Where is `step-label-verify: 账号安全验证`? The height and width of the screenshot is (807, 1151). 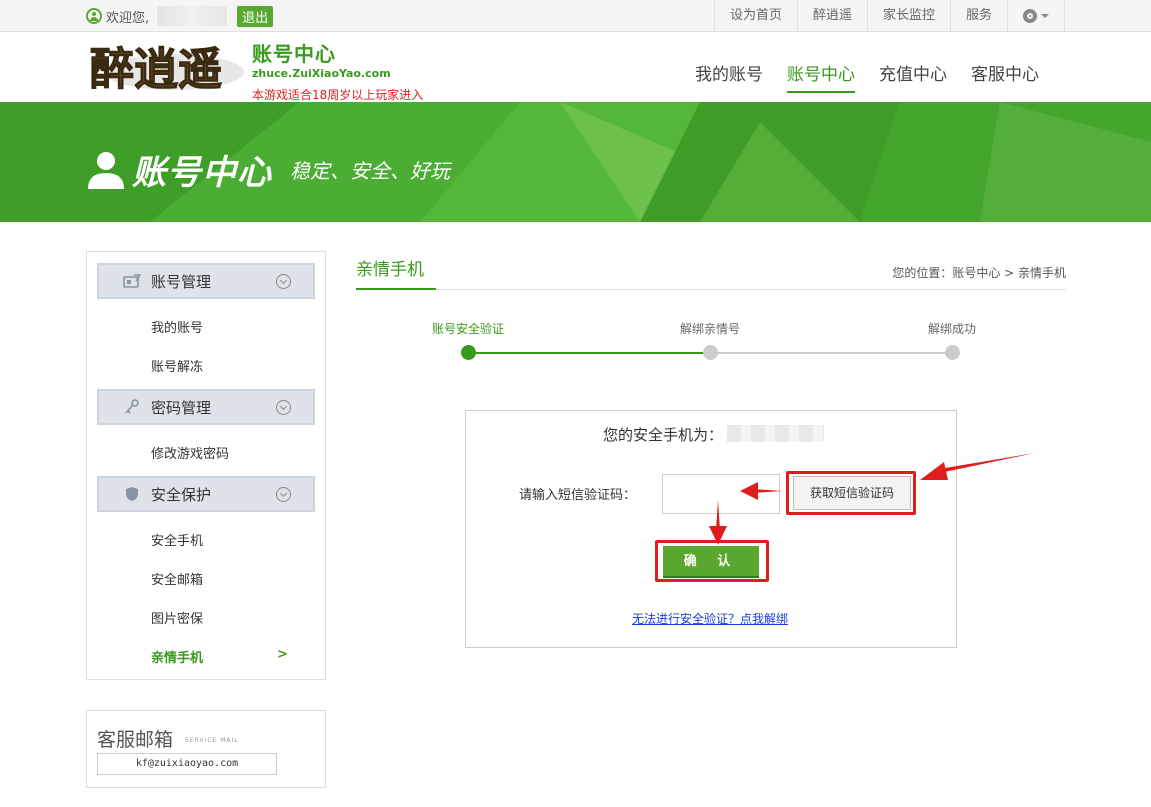 step-label-verify: 账号安全验证 is located at coordinates (468, 329).